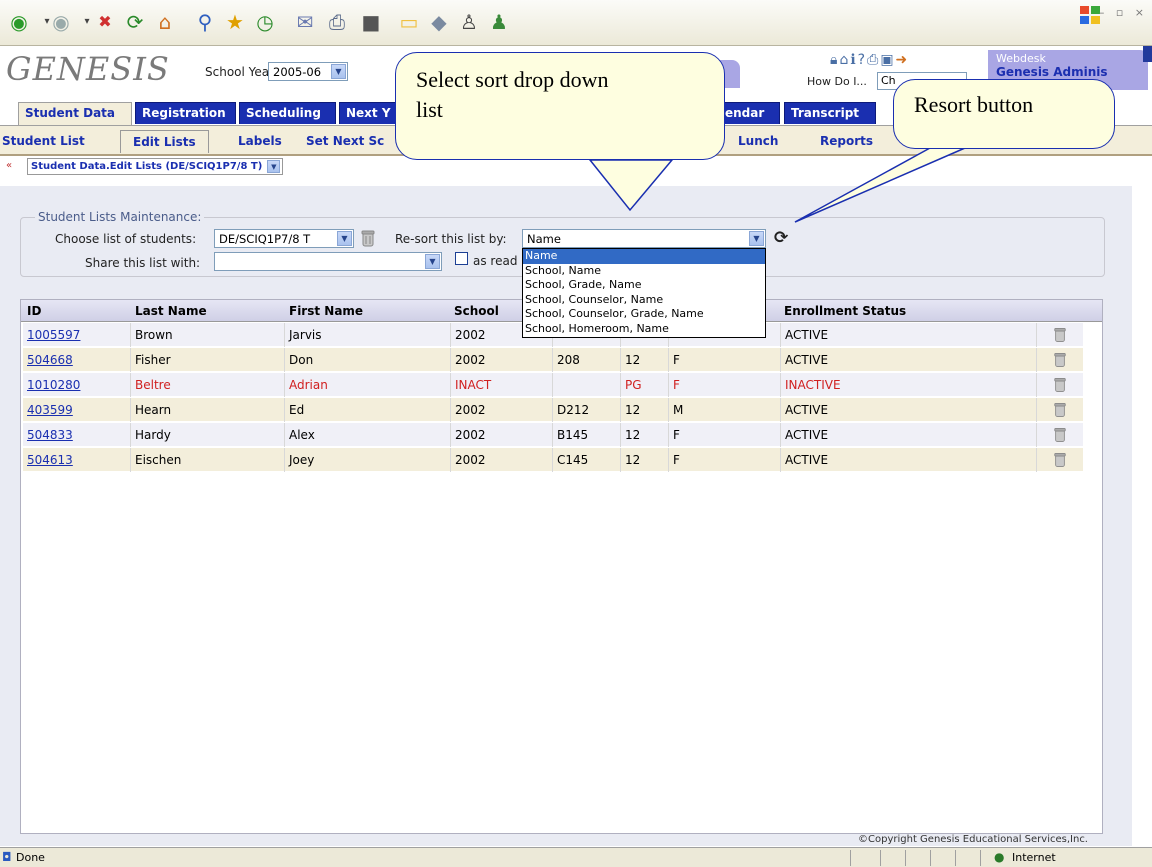 The width and height of the screenshot is (1152, 867). I want to click on cell-id: 403599, so click(77, 410).